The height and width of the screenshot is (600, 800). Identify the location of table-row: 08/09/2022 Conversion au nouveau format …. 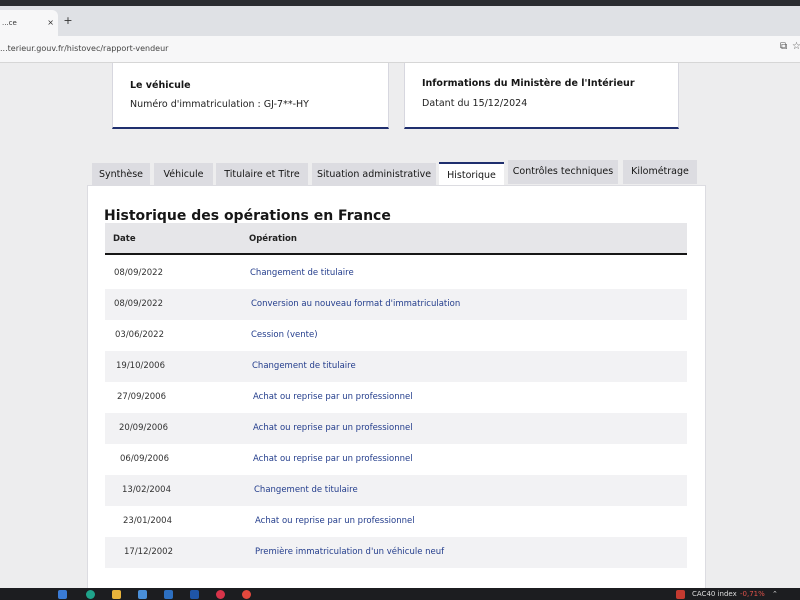
(396, 304).